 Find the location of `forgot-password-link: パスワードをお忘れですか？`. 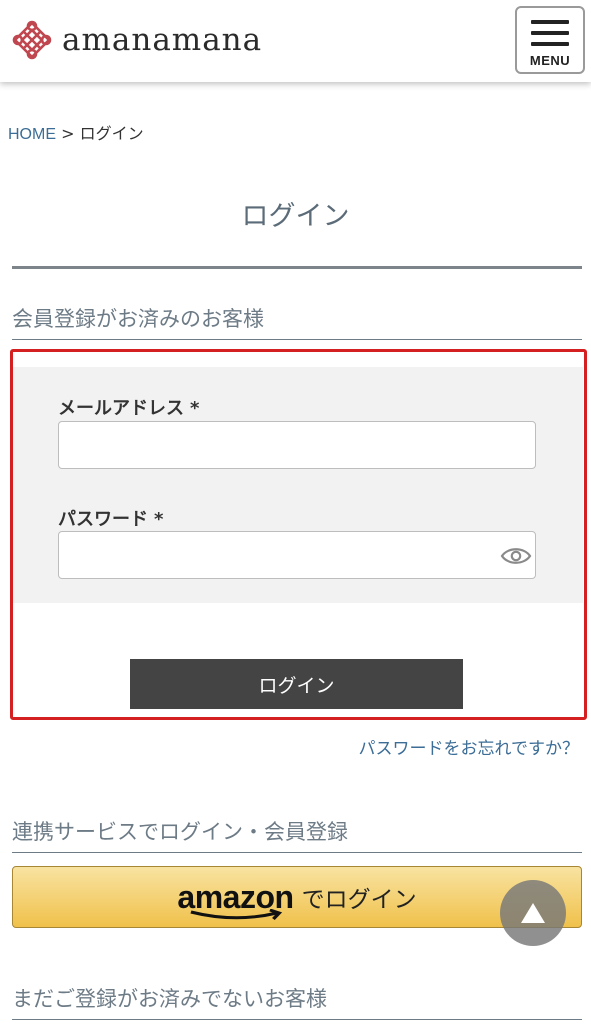

forgot-password-link: パスワードをお忘れですか？ is located at coordinates (469, 746).